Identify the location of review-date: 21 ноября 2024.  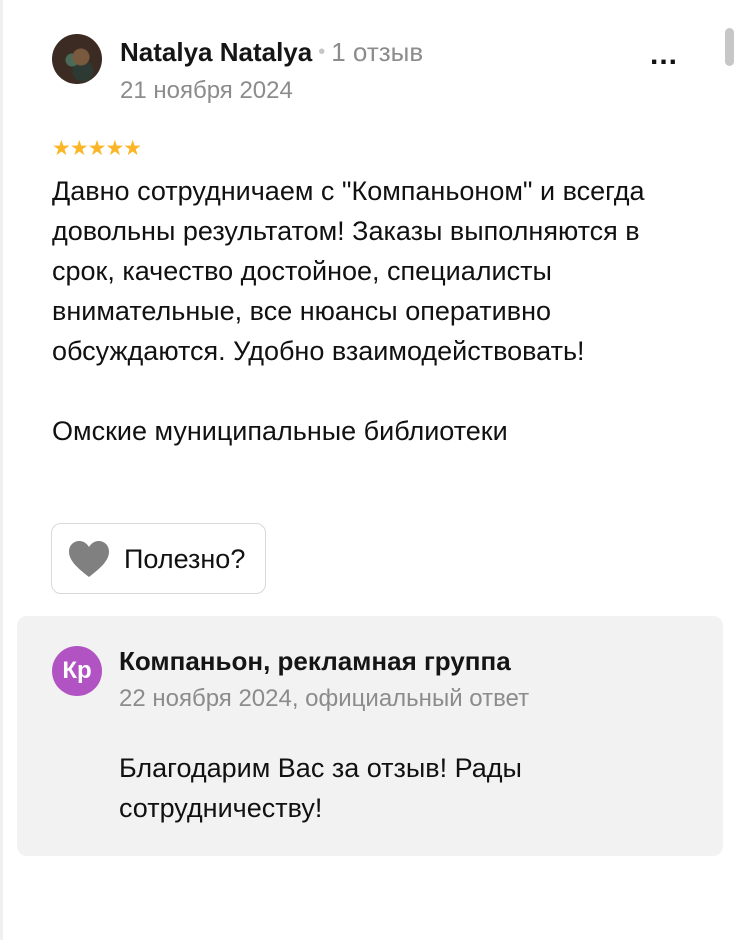
(206, 90).